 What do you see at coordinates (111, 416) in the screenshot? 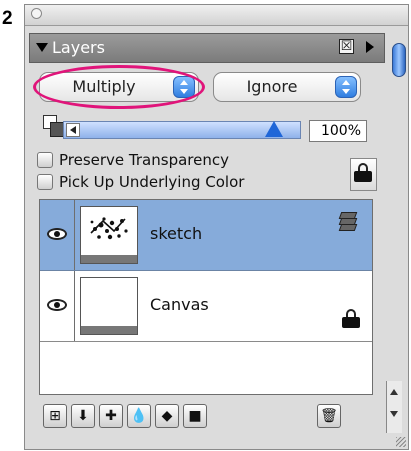
I see `new-layer-icon: ✚` at bounding box center [111, 416].